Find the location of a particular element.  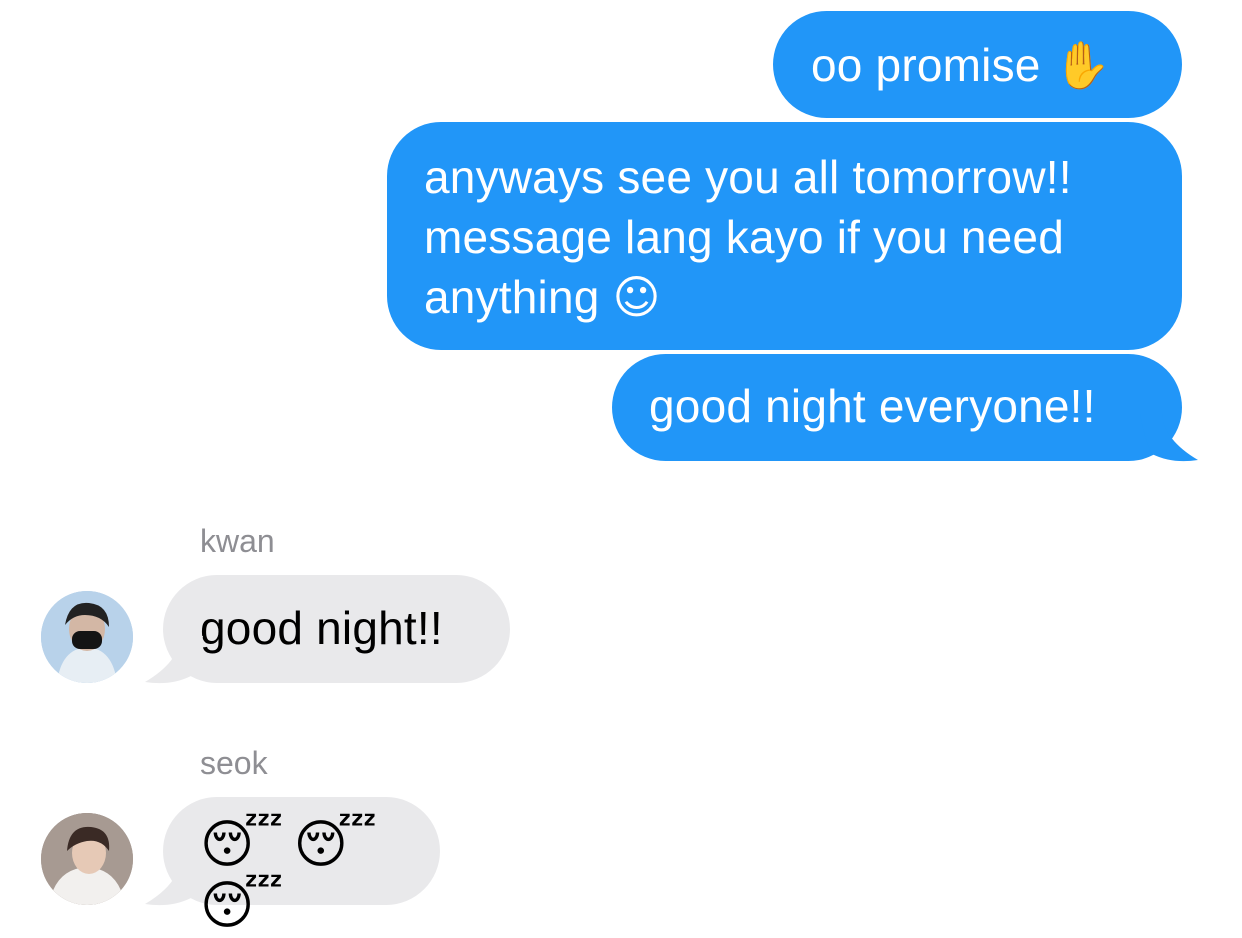

message-text: good night!! is located at coordinates (321, 628).